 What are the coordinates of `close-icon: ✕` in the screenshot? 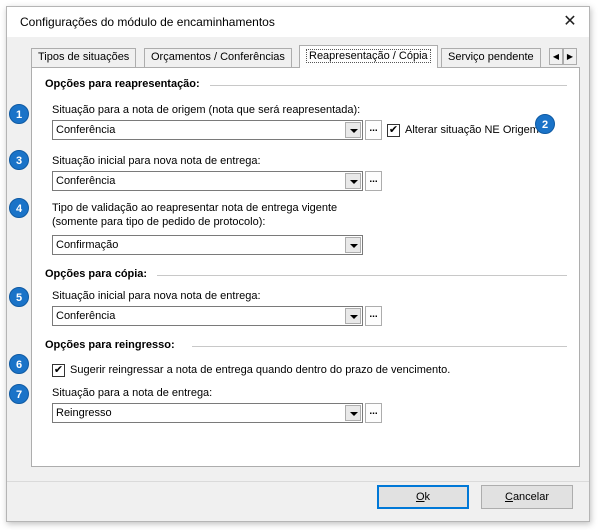 It's located at (570, 22).